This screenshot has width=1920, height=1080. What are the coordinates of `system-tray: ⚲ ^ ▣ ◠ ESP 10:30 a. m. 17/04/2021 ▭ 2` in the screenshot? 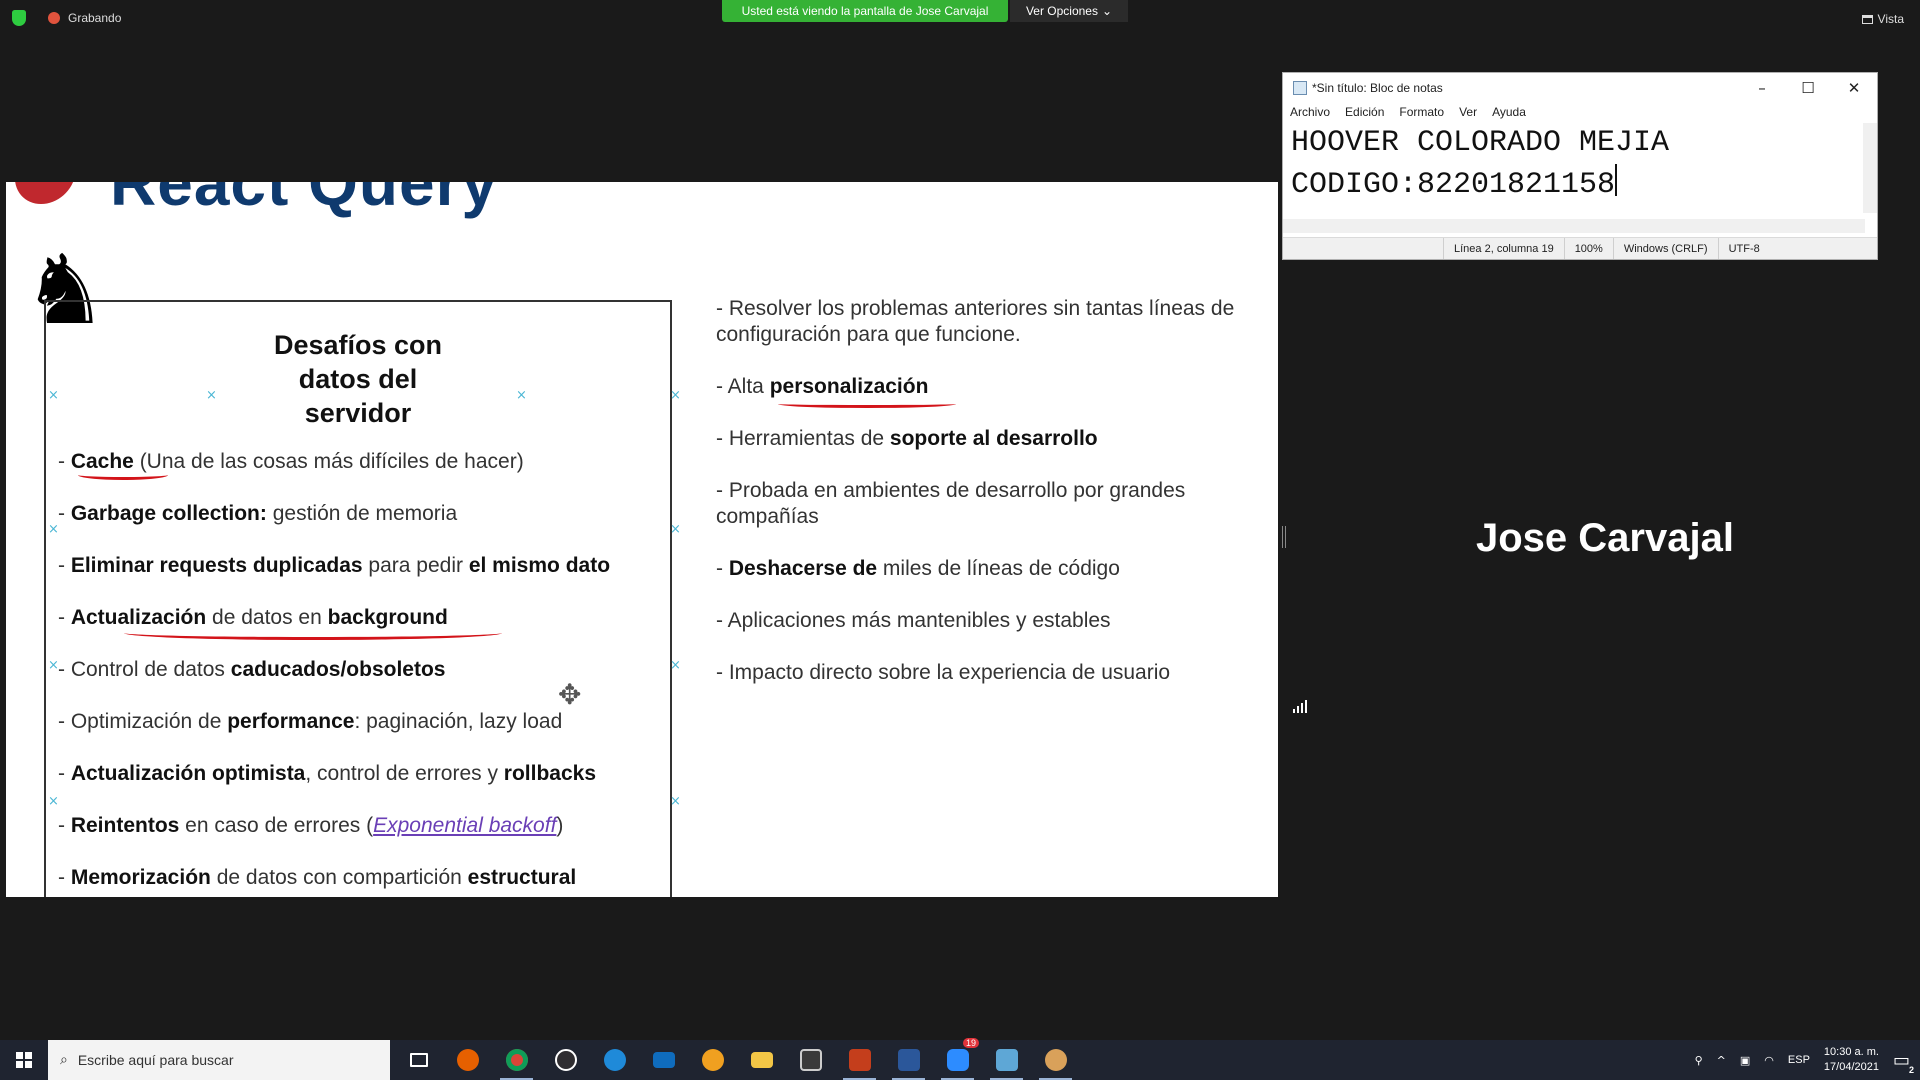 It's located at (1807, 1060).